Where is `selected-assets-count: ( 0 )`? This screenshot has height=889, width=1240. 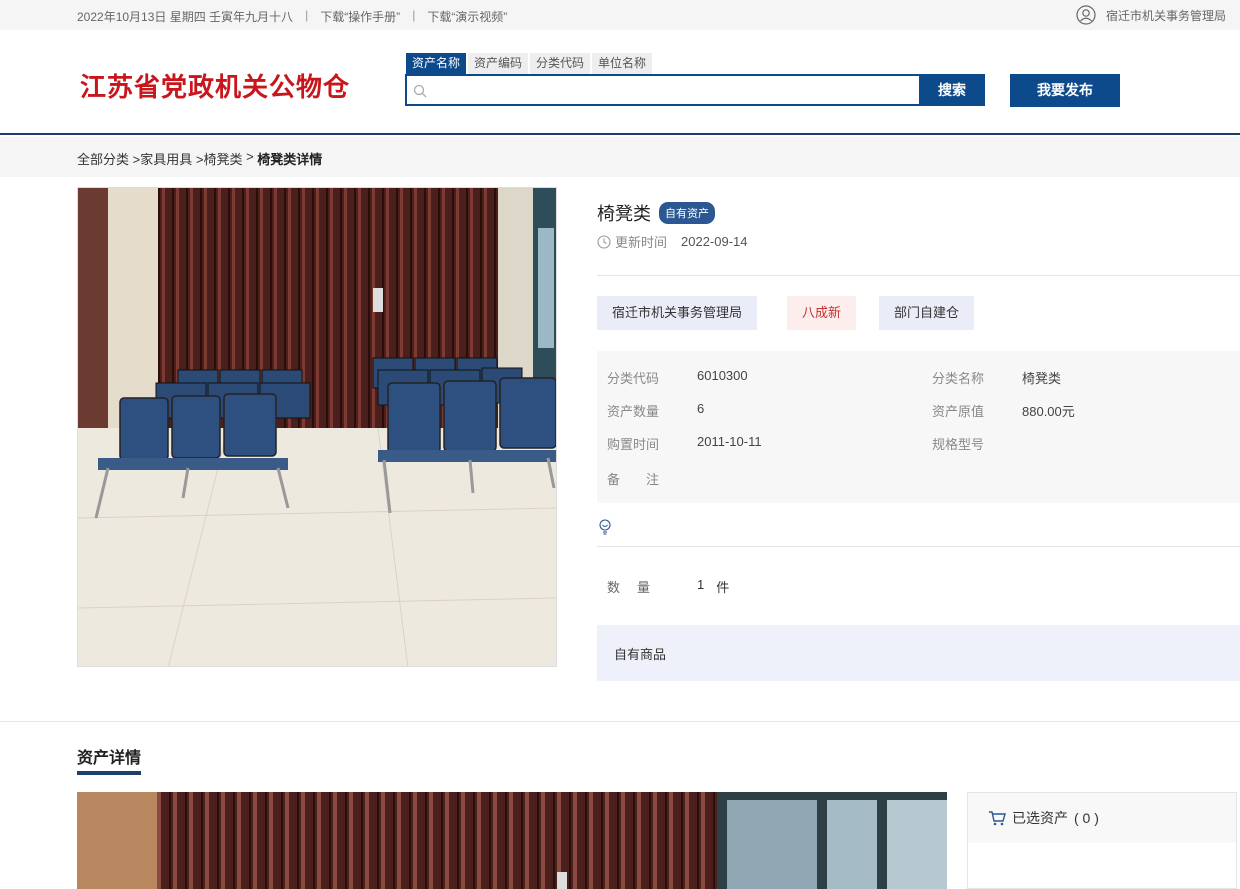
selected-assets-count: ( 0 ) is located at coordinates (1086, 818).